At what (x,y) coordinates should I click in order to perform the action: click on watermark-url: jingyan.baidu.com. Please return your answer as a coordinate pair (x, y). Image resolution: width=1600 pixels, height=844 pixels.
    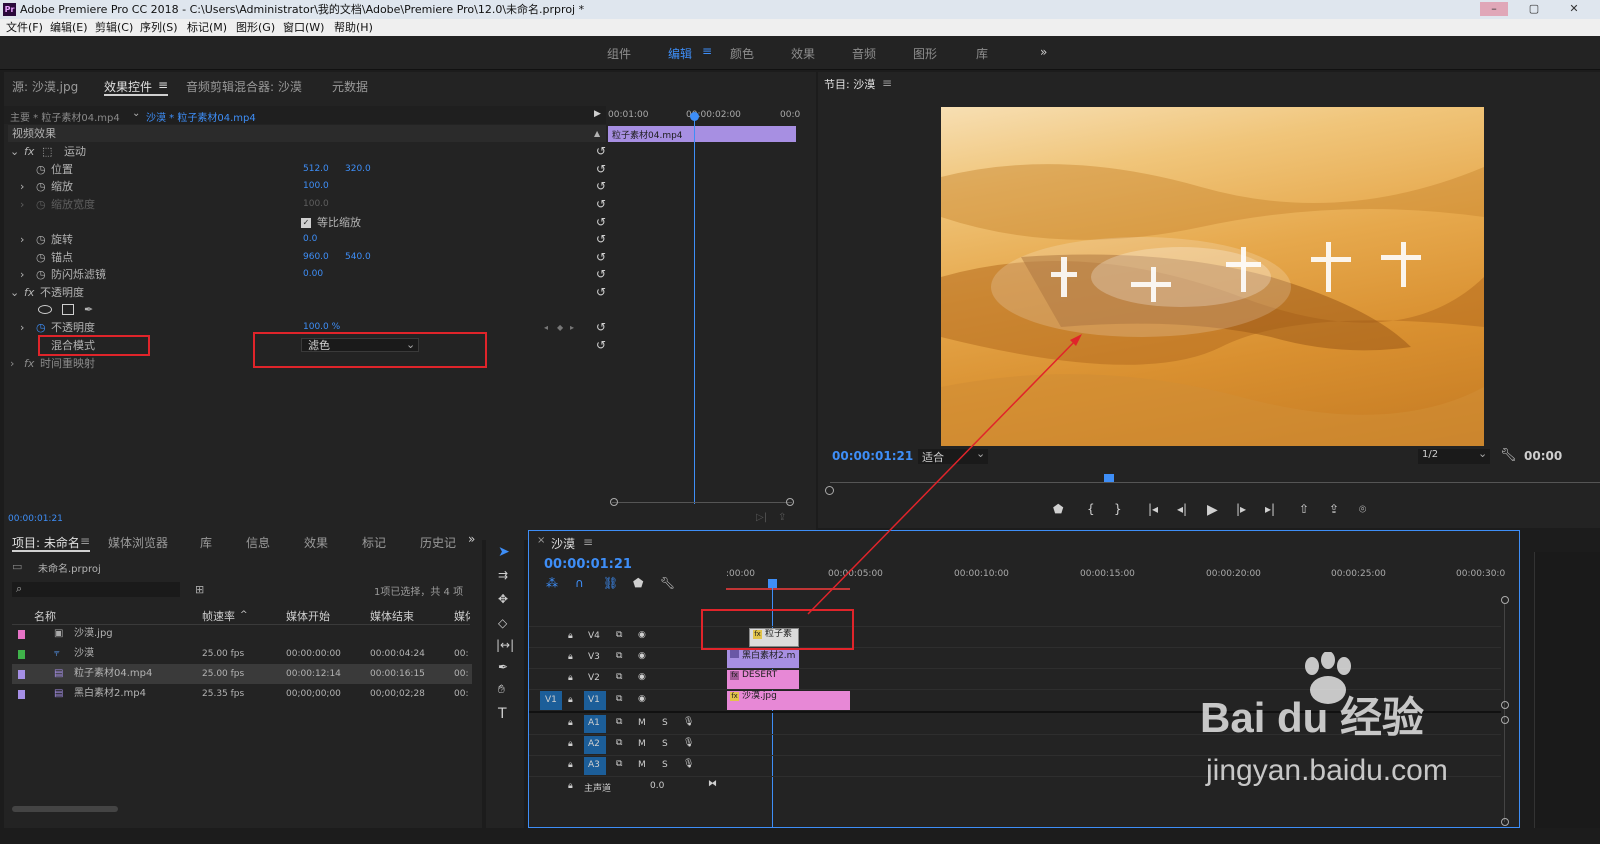
    Looking at the image, I should click on (1327, 770).